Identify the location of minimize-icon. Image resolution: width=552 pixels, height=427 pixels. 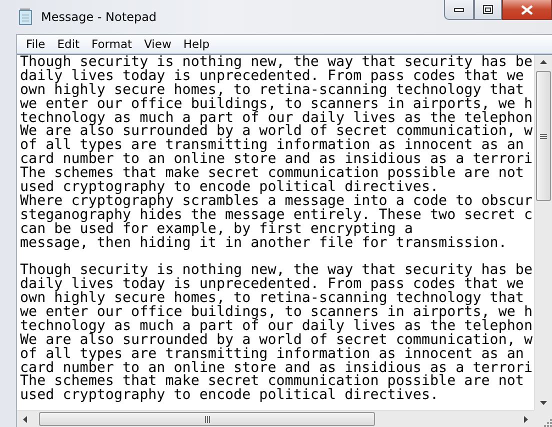
(459, 10).